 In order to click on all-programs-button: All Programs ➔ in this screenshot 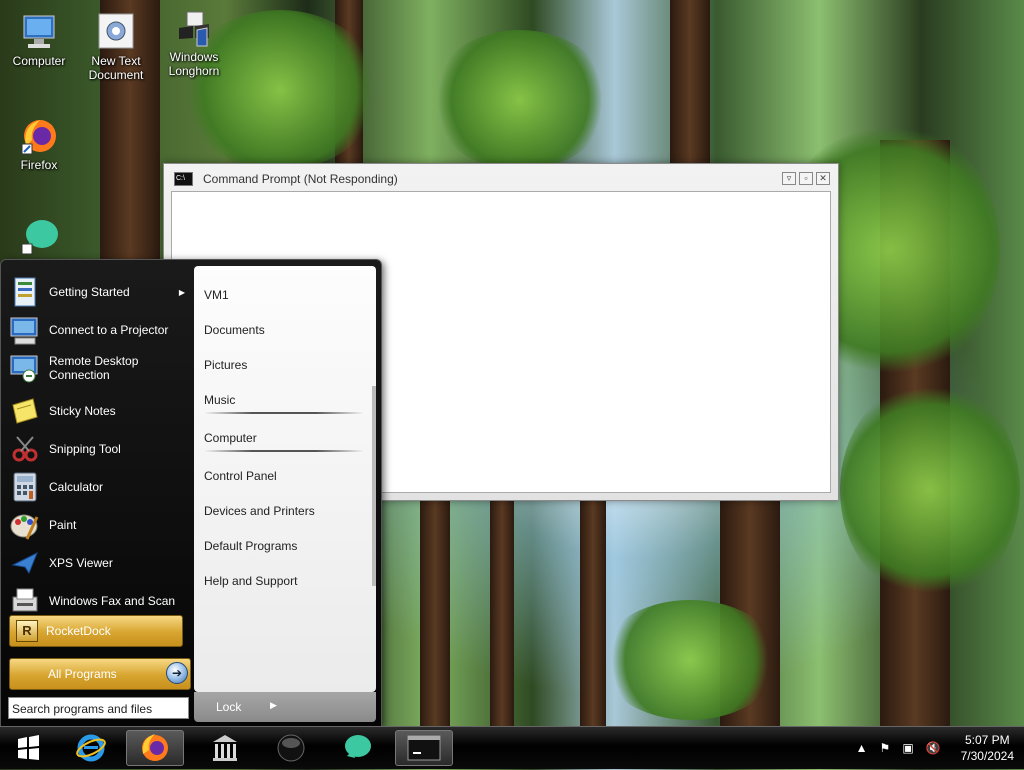, I will do `click(100, 674)`.